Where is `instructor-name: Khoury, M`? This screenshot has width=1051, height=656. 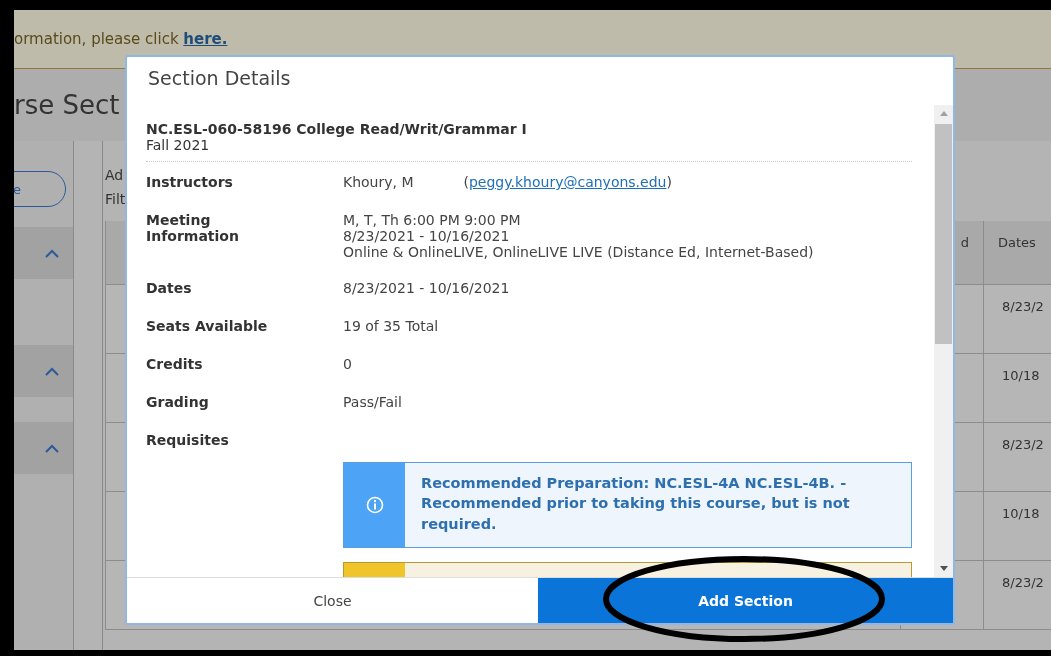 instructor-name: Khoury, M is located at coordinates (378, 183).